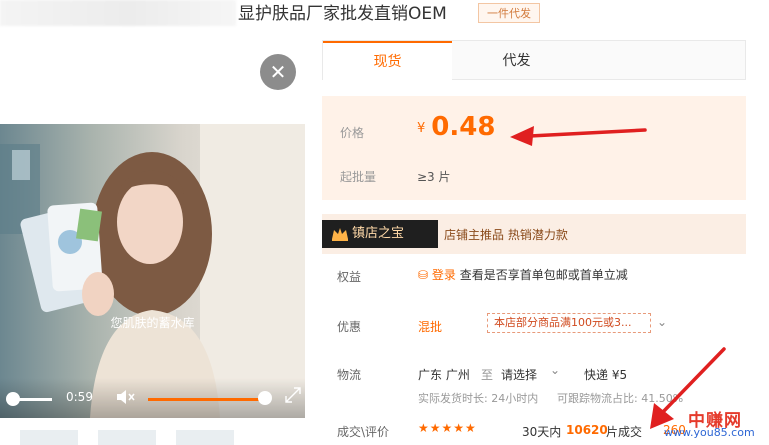  I want to click on dispatch-time: 实际发货时长: 24小时内, so click(478, 398).